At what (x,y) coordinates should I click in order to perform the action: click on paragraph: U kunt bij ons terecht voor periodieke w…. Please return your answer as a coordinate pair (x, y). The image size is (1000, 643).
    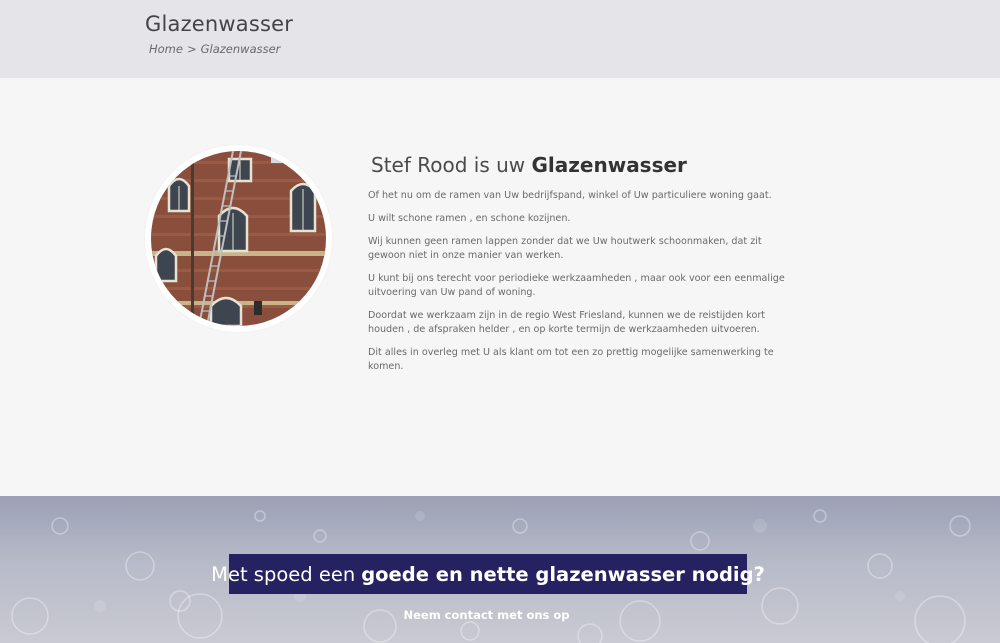
    Looking at the image, I should click on (576, 285).